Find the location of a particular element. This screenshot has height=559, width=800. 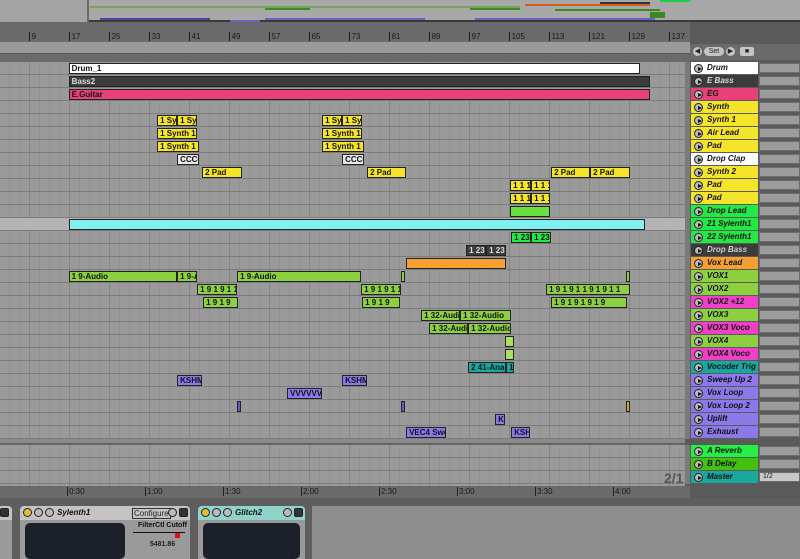

track-header: Sweep Up 2 is located at coordinates (742, 380).